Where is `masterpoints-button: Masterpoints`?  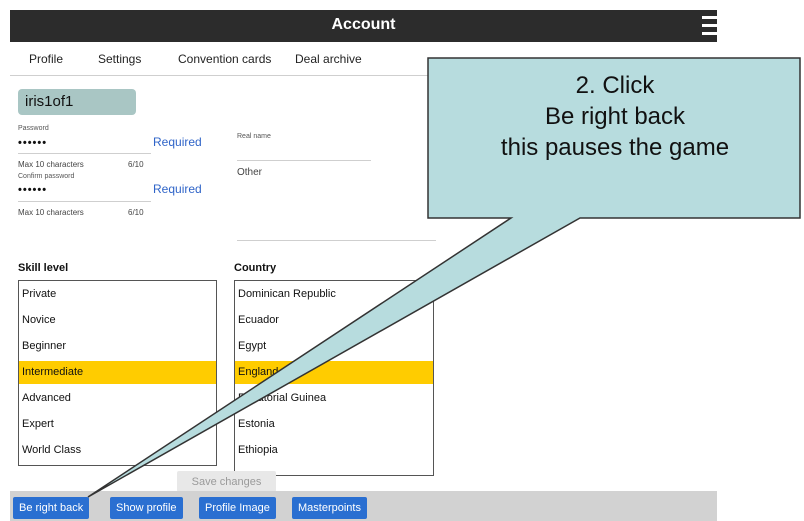
masterpoints-button: Masterpoints is located at coordinates (329, 508).